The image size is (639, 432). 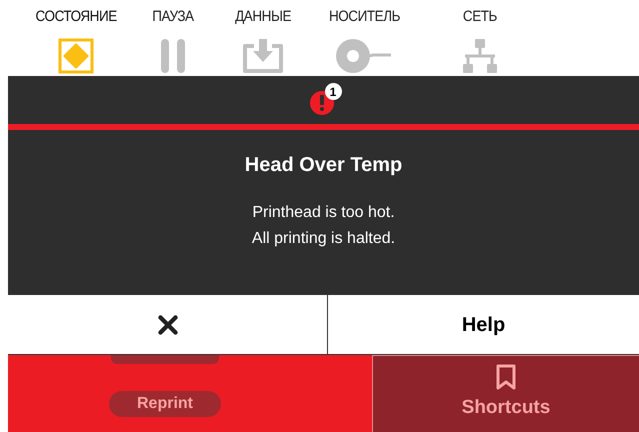 What do you see at coordinates (323, 165) in the screenshot?
I see `alert-title: Head Over Temp` at bounding box center [323, 165].